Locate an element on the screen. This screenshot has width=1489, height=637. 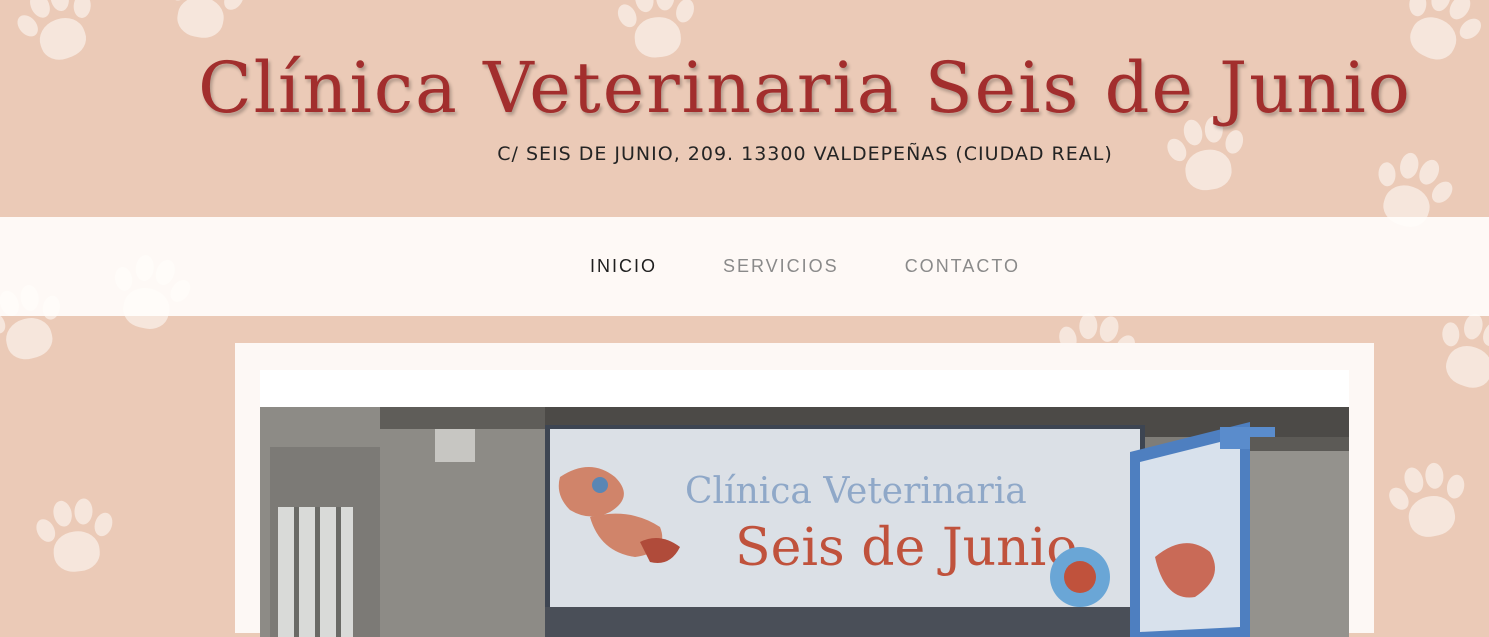
sign-line-1: Clínica Veterinaria is located at coordinates (856, 491).